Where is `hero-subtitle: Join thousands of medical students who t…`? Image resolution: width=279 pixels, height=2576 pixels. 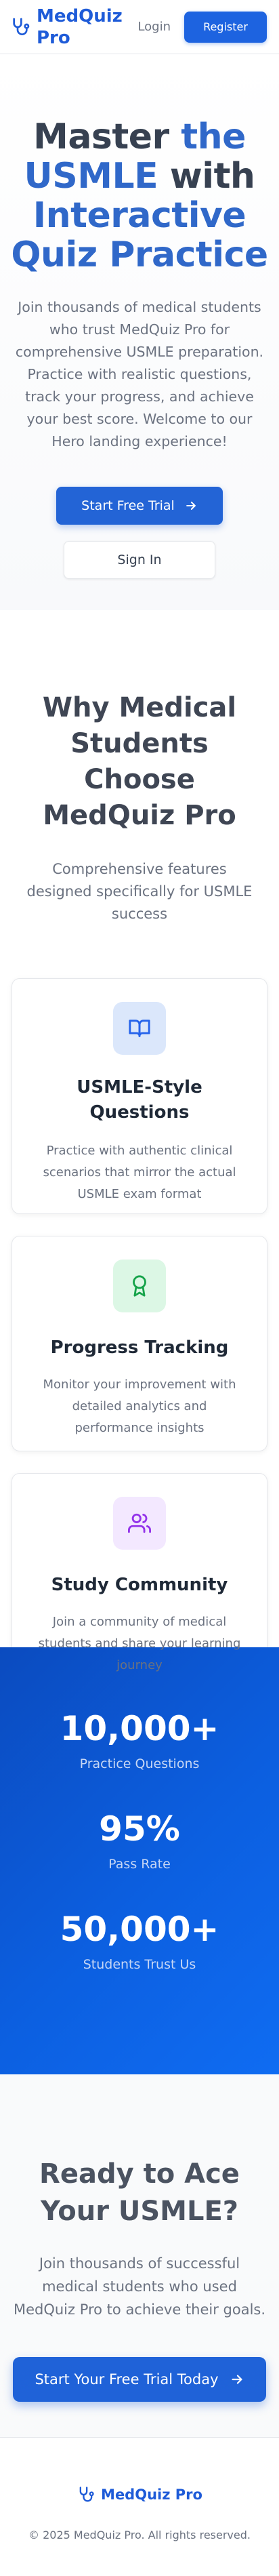 hero-subtitle: Join thousands of medical students who t… is located at coordinates (139, 374).